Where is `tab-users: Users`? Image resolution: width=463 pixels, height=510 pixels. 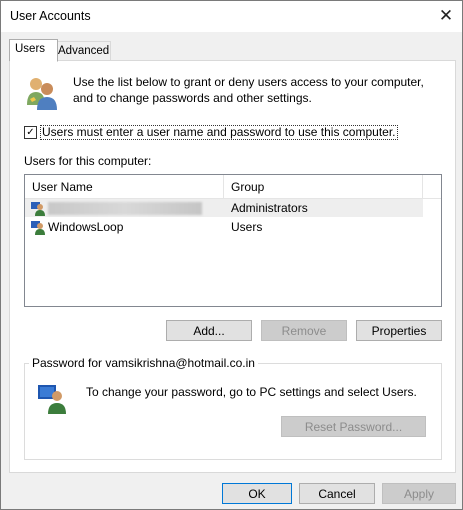 tab-users: Users is located at coordinates (33, 50).